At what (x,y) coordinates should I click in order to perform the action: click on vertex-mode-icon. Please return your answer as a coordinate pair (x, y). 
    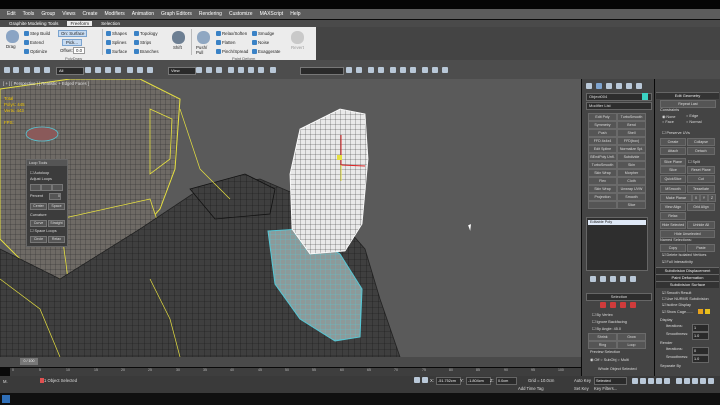
    Looking at the image, I should click on (603, 305).